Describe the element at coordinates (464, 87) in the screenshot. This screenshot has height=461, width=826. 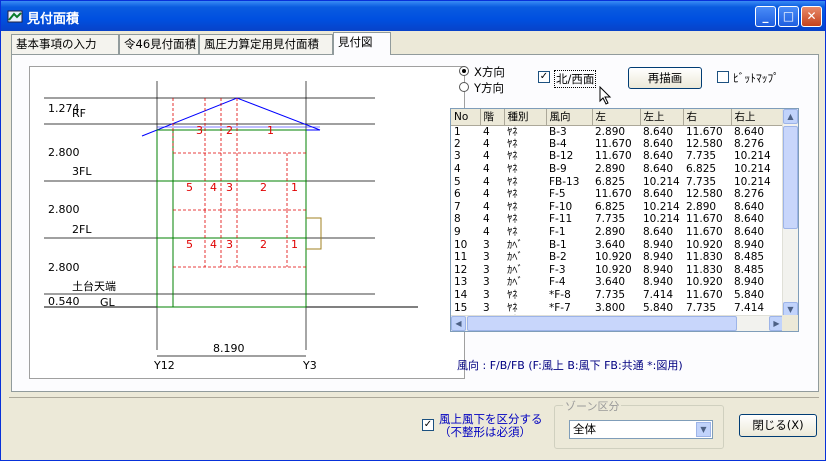
I see `radio-y-direction` at that location.